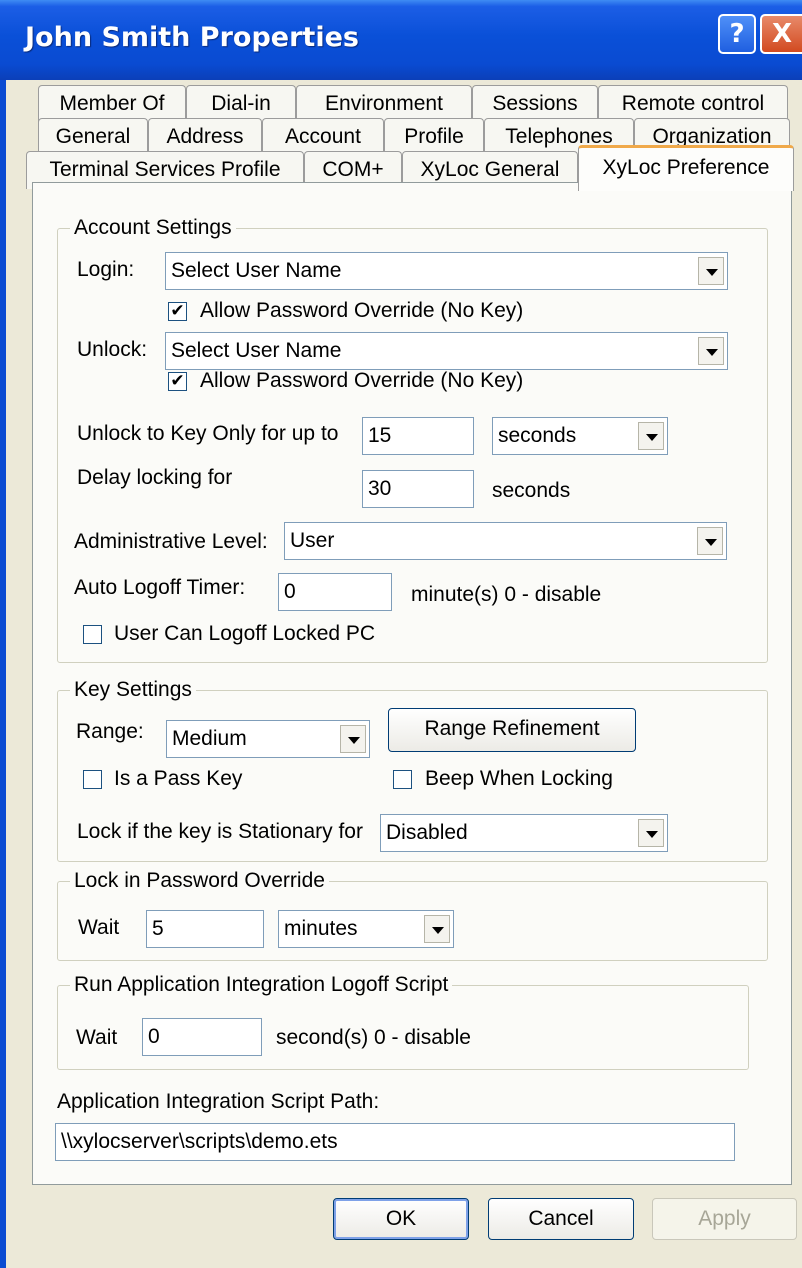 The height and width of the screenshot is (1268, 802). I want to click on admin-level-value: User, so click(312, 540).